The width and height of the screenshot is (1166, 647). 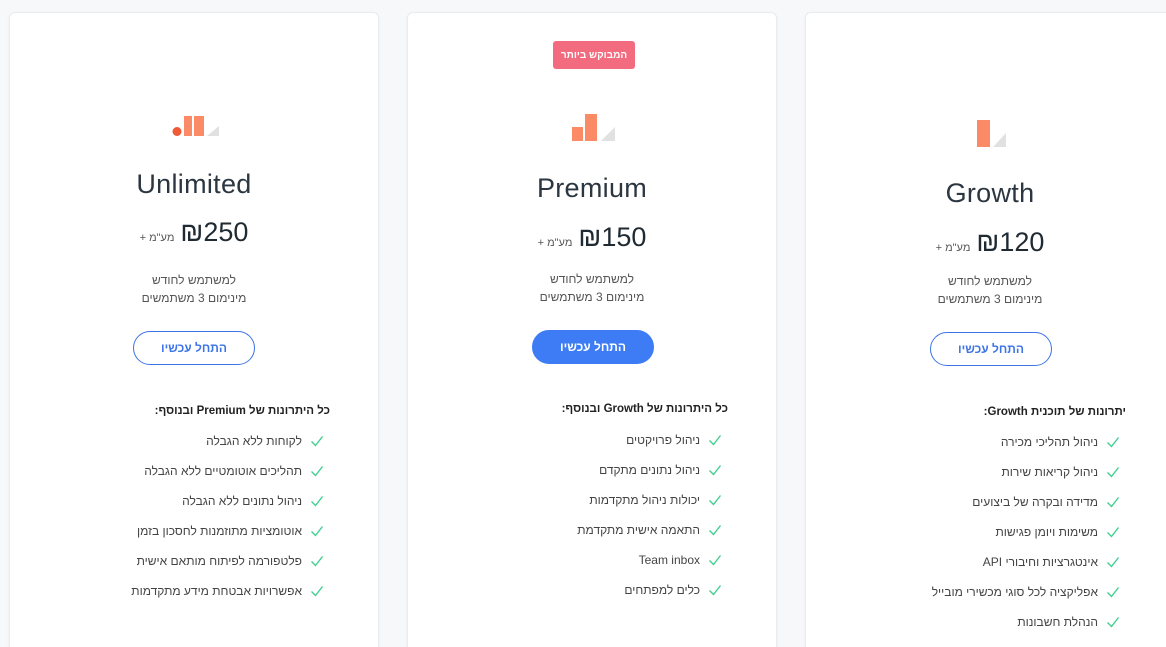 I want to click on list-item: משימות ויומן פגישות, so click(x=1026, y=532).